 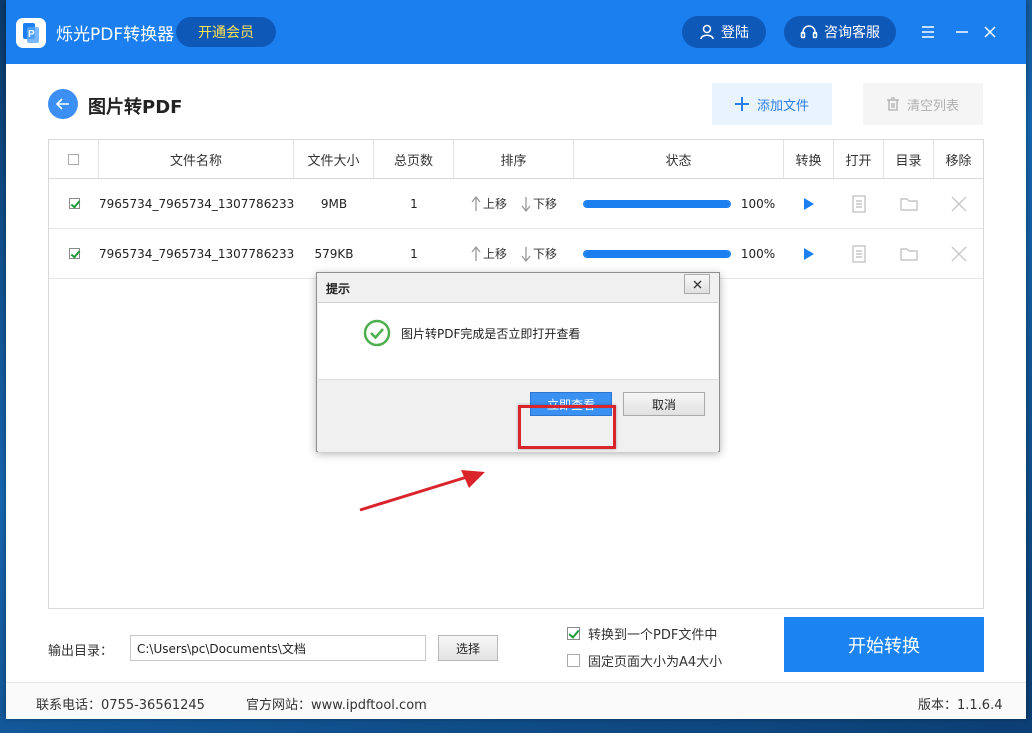 What do you see at coordinates (573, 633) in the screenshot?
I see `merge-checkbox` at bounding box center [573, 633].